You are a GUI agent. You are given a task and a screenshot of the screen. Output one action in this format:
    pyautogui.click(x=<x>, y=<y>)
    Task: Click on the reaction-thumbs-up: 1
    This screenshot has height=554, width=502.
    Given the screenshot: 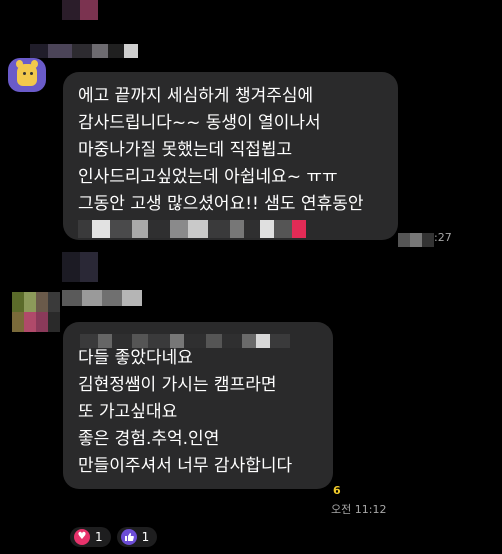 What is the action you would take?
    pyautogui.click(x=137, y=537)
    